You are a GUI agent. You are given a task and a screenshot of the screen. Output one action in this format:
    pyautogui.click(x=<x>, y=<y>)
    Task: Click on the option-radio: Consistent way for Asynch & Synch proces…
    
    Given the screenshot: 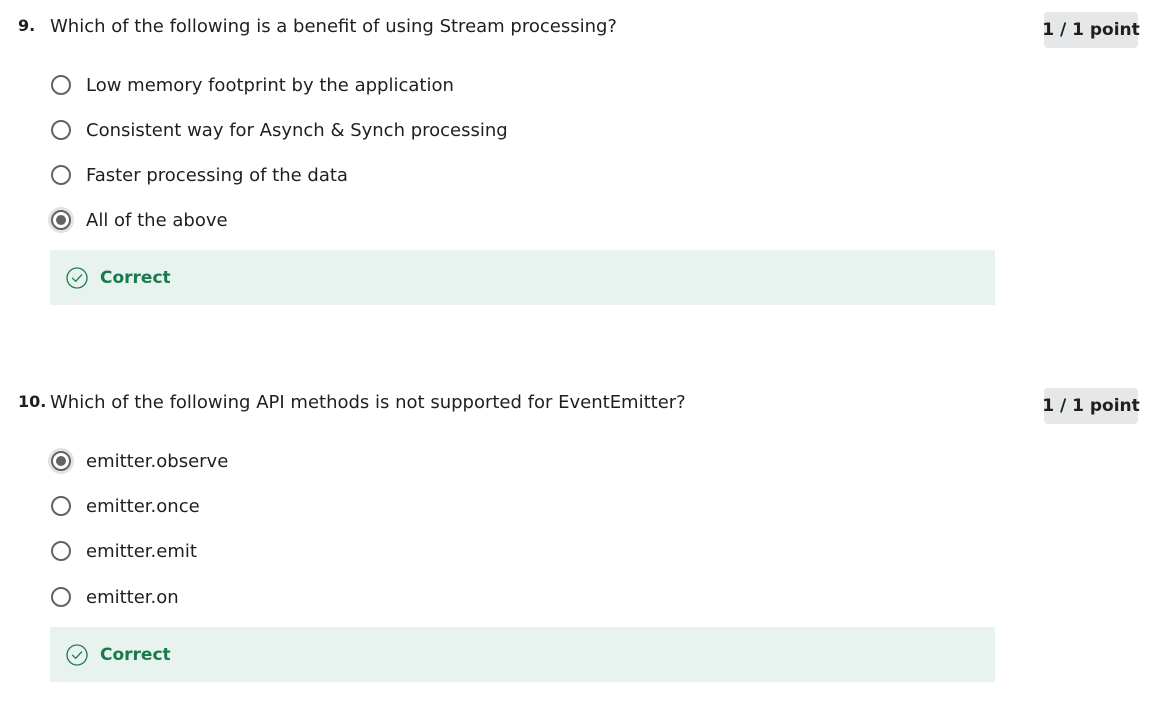 What is the action you would take?
    pyautogui.click(x=278, y=130)
    